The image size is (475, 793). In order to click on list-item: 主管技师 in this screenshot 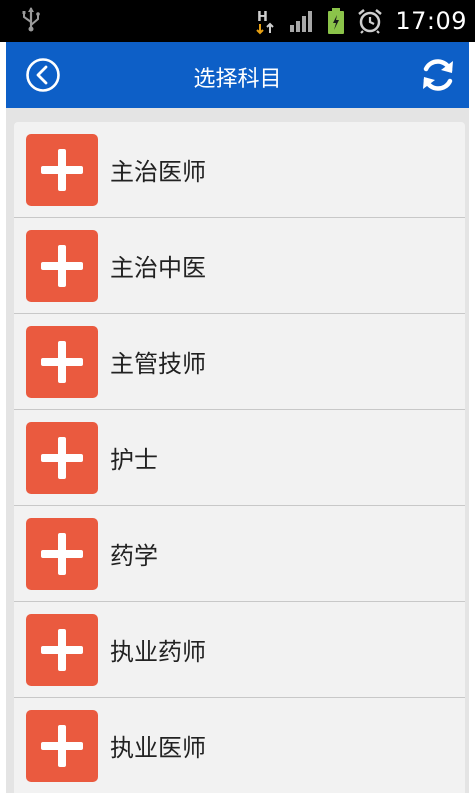, I will do `click(239, 362)`.